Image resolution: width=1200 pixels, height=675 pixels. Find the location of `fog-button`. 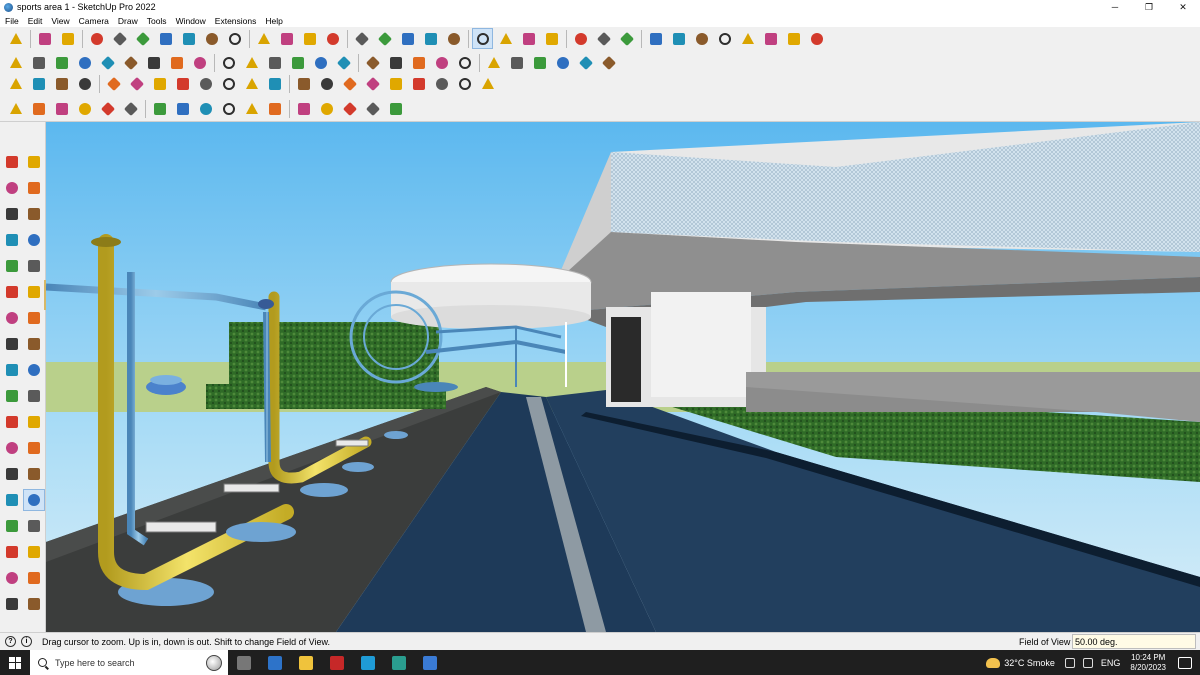

fog-button is located at coordinates (441, 62).